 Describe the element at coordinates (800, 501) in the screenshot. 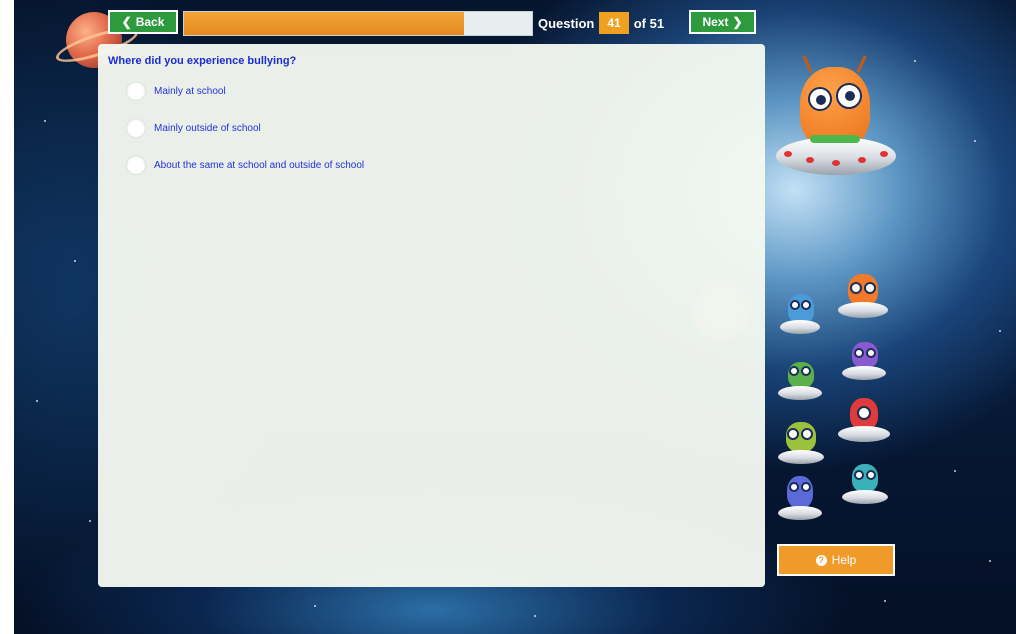

I see `alien-avatar-indigo` at that location.